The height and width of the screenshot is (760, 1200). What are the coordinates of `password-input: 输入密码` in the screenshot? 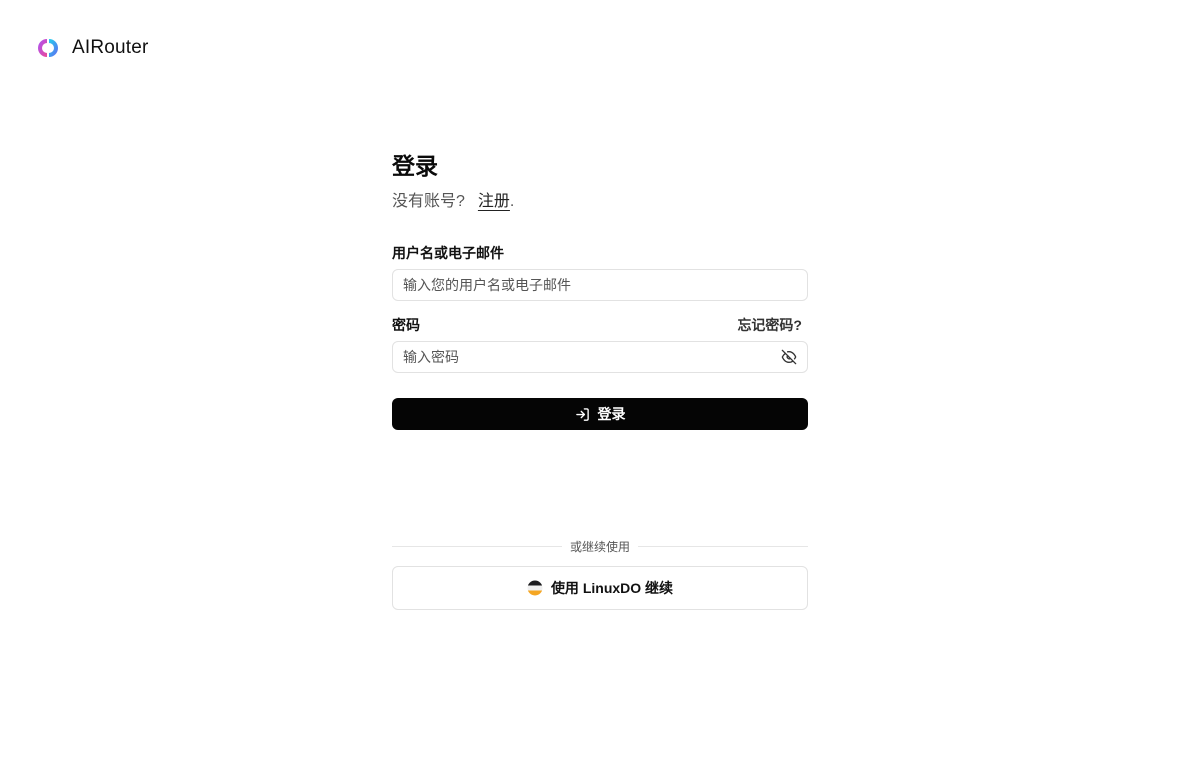 It's located at (600, 357).